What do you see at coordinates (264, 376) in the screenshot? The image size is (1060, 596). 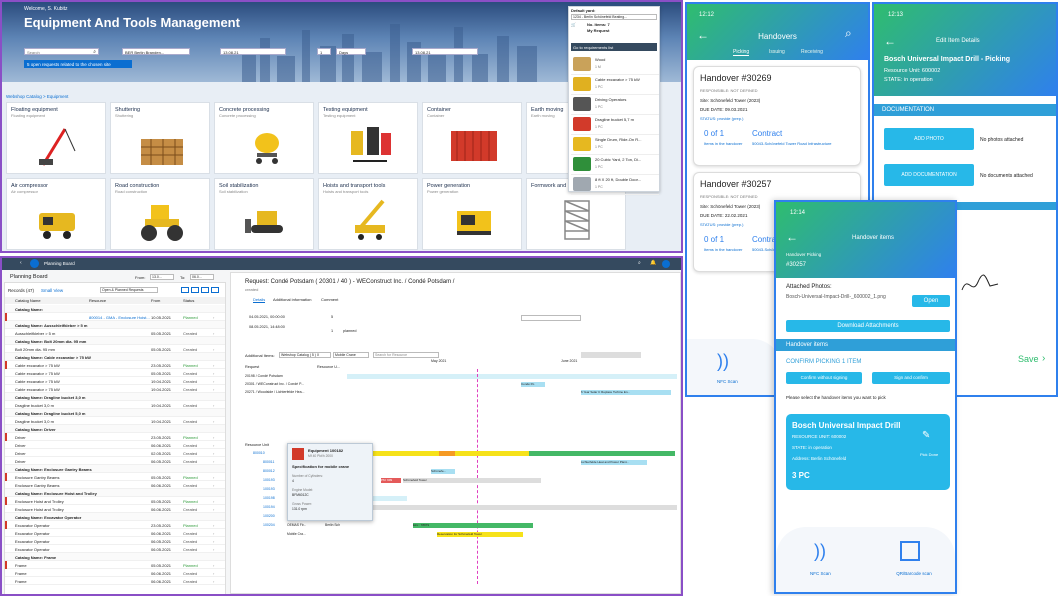 I see `request-row: 20198 / Condé Potsdam` at bounding box center [264, 376].